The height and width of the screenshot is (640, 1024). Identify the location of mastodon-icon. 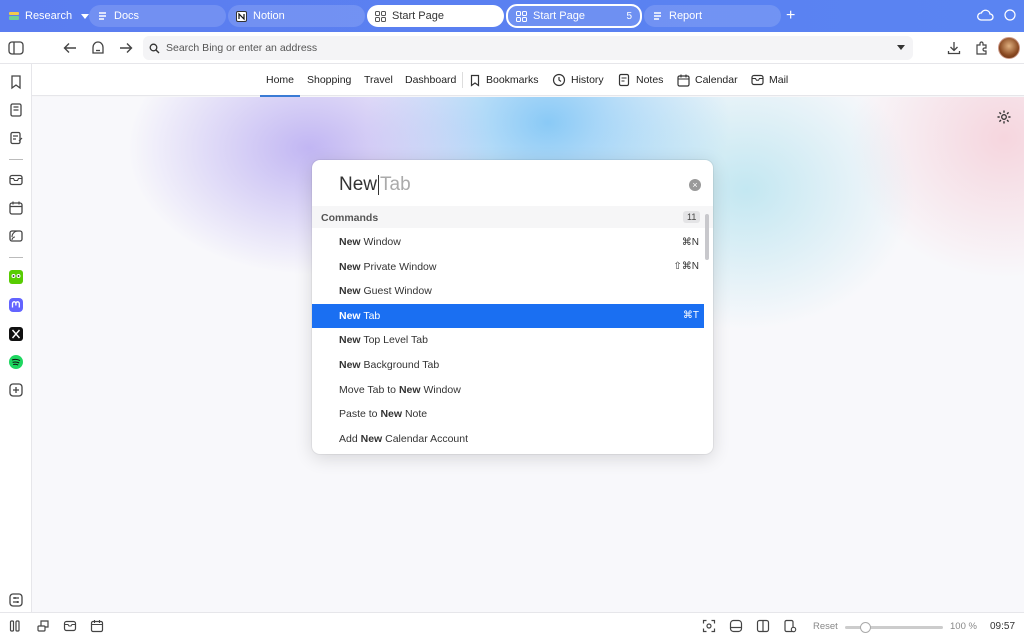
(16, 305).